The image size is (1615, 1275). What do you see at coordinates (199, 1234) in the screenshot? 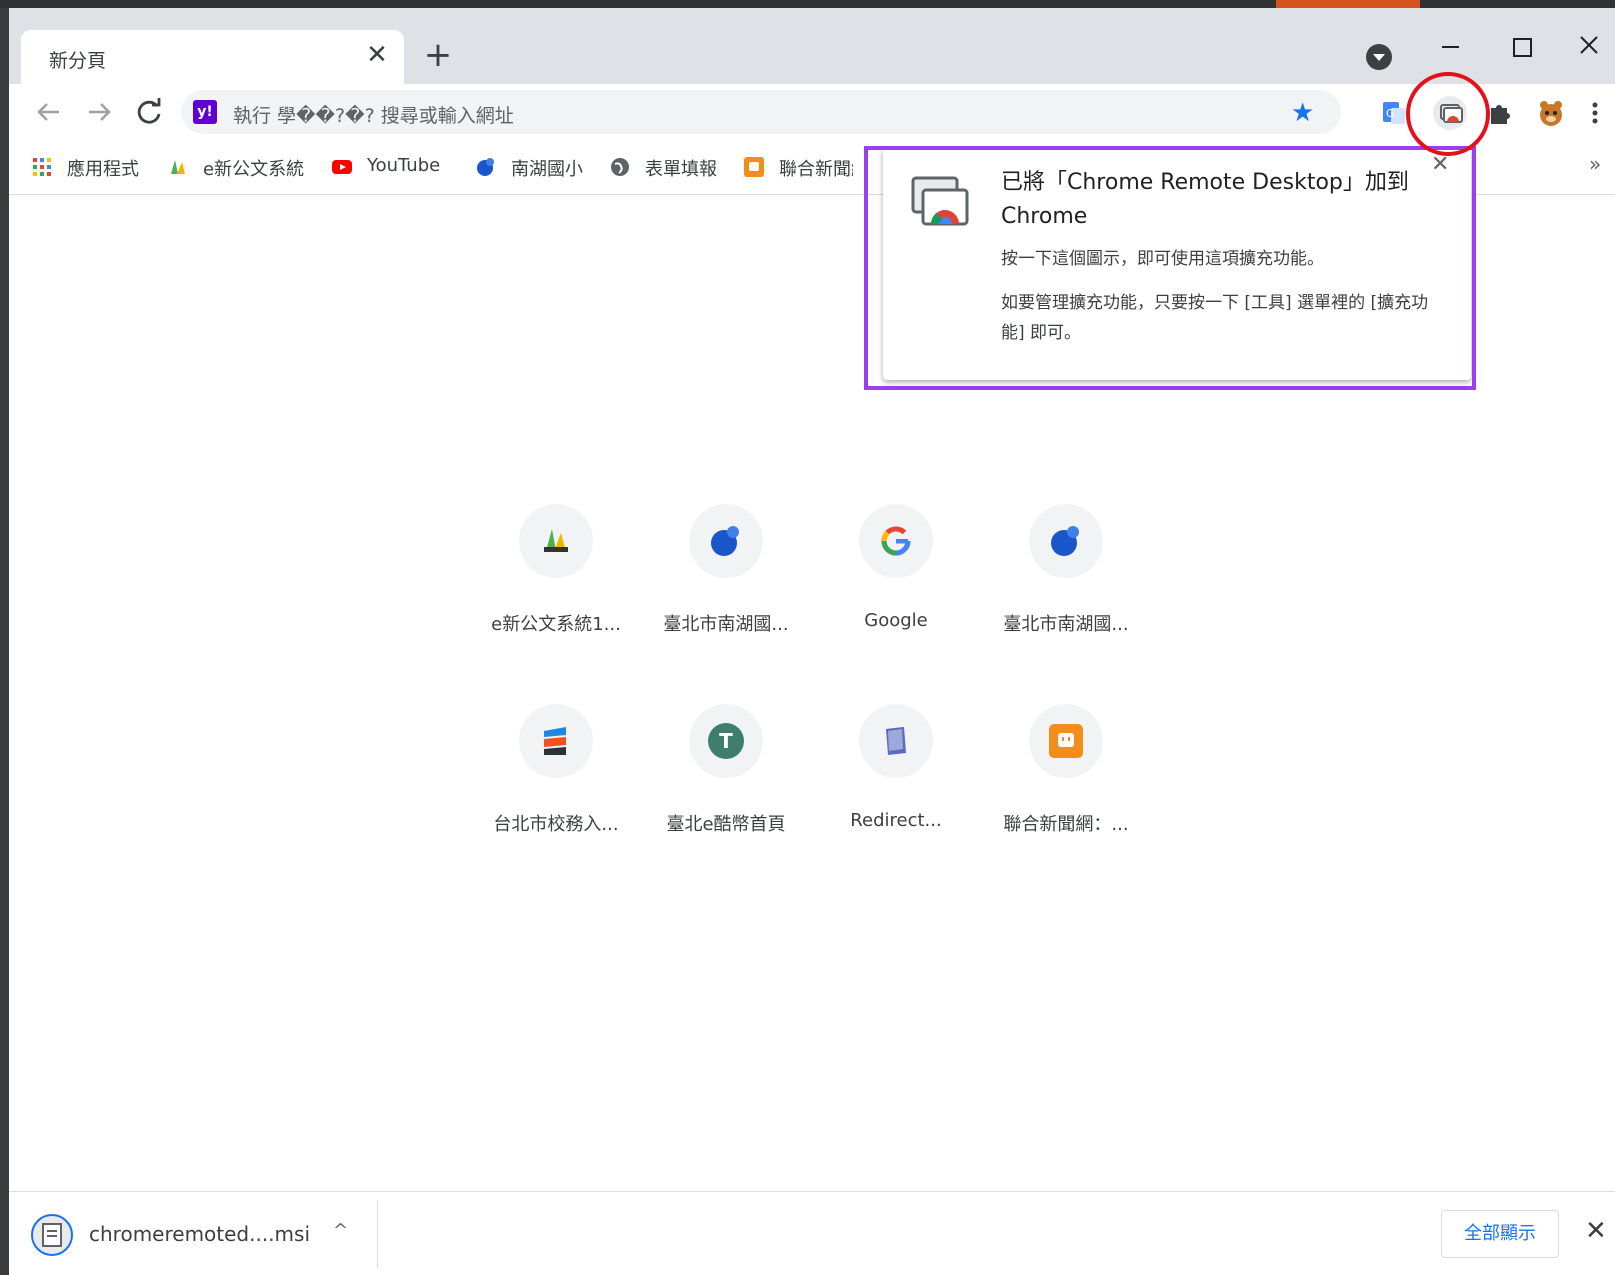
I see `download-filename: chromeremoted....msi` at bounding box center [199, 1234].